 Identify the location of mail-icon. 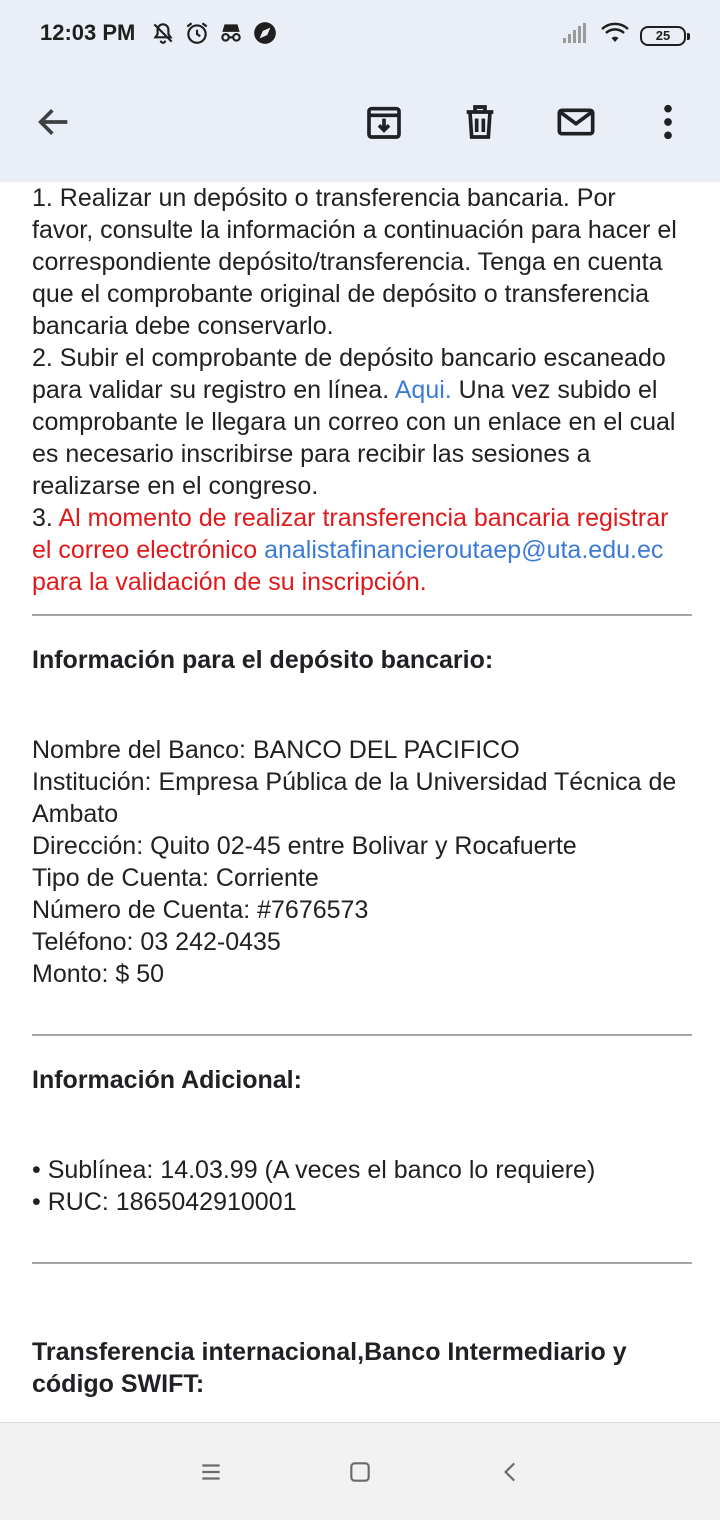
(576, 122).